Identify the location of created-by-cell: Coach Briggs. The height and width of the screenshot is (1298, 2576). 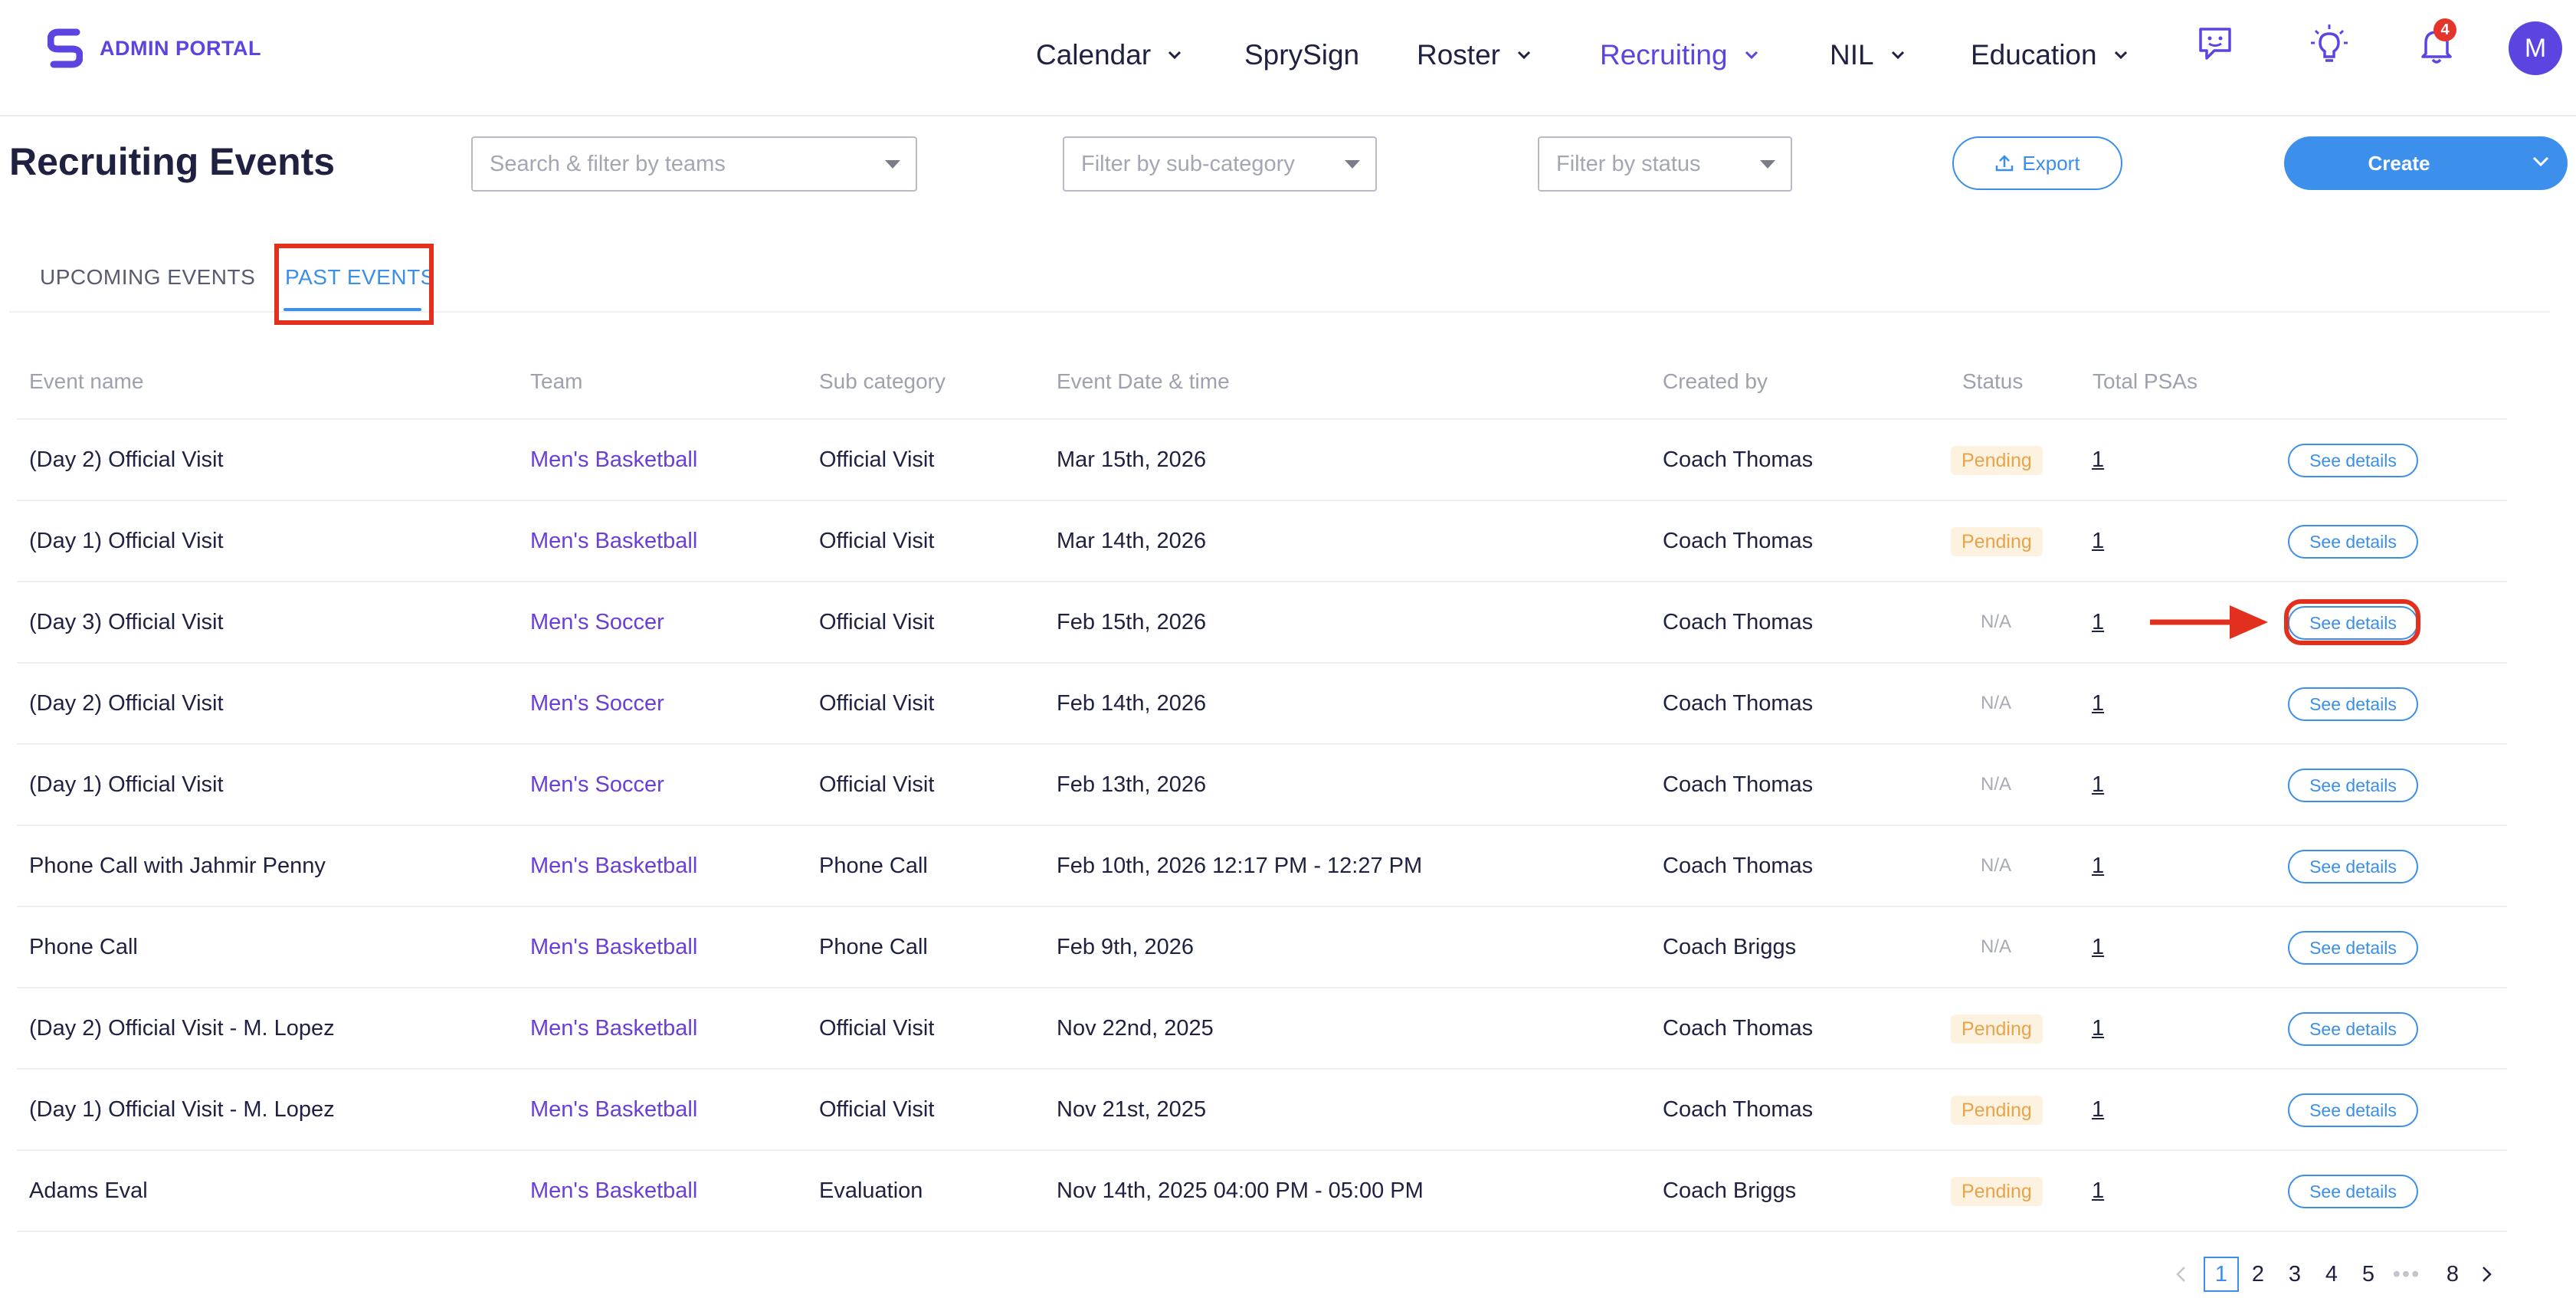
(1730, 947).